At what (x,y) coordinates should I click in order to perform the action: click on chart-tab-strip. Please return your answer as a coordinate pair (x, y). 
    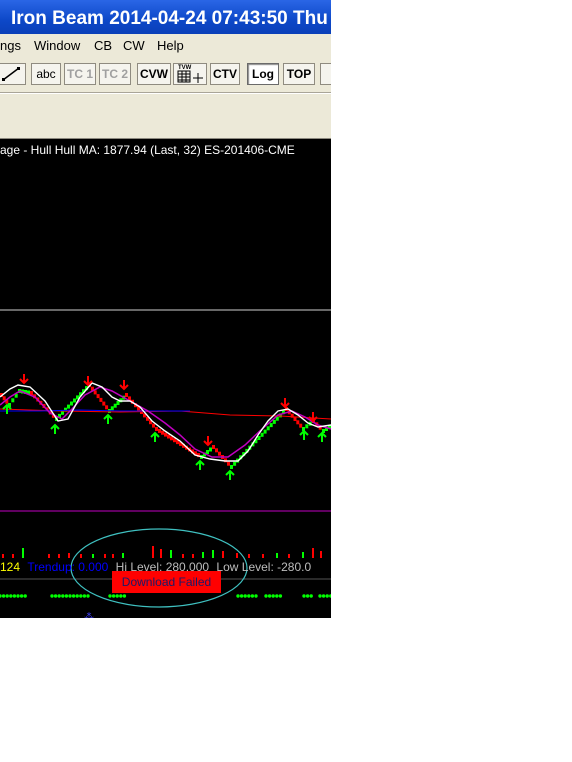
    Looking at the image, I should click on (165, 127).